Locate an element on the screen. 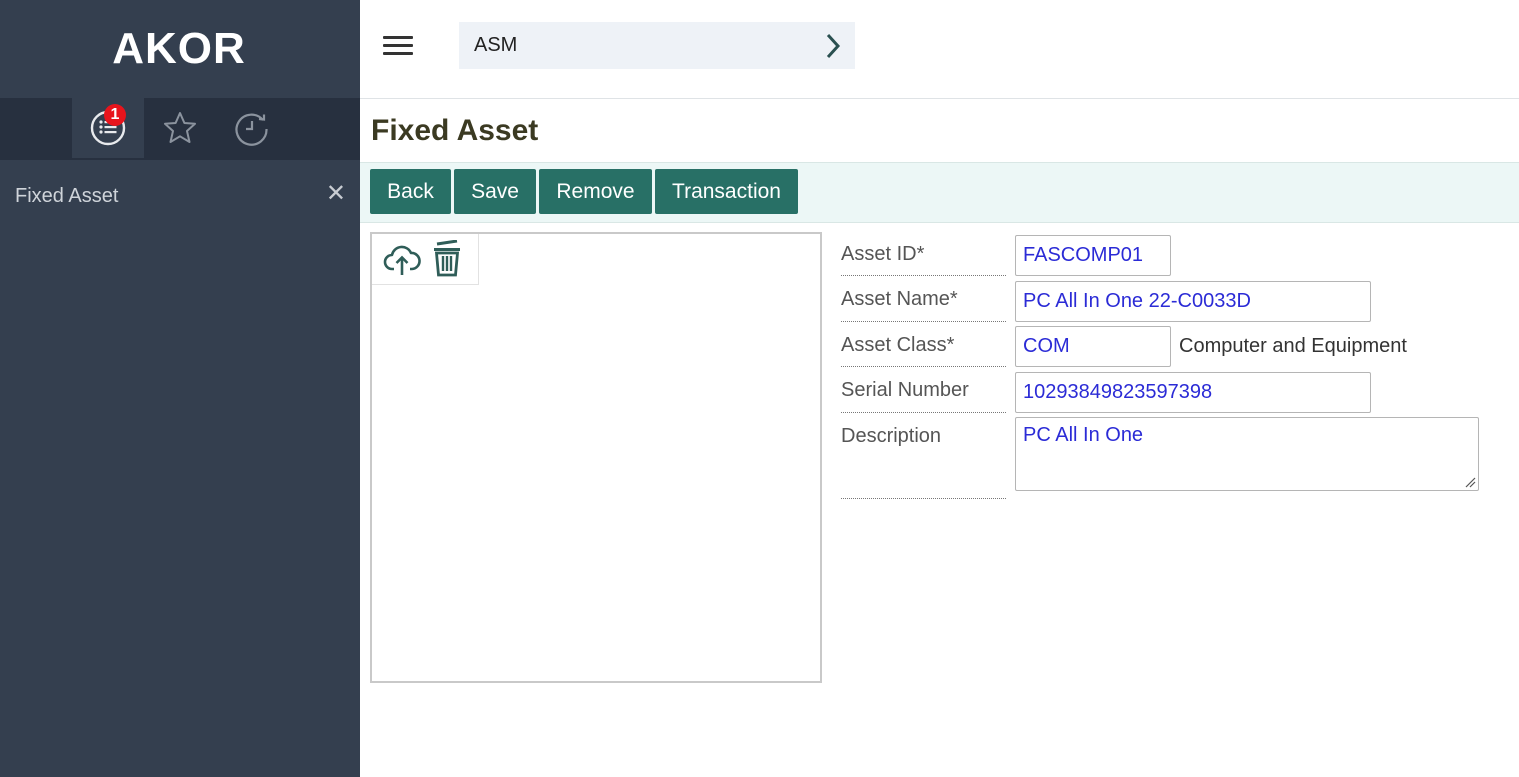 This screenshot has width=1519, height=777. asset-class-field: COM is located at coordinates (1093, 346).